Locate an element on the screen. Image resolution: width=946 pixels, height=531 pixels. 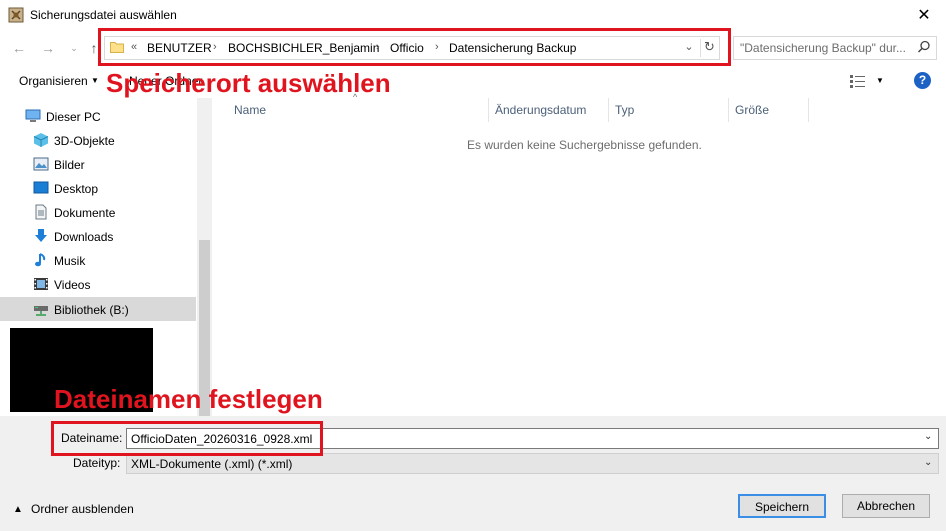
sidebar-item-desktop: Desktop is located at coordinates (98, 188).